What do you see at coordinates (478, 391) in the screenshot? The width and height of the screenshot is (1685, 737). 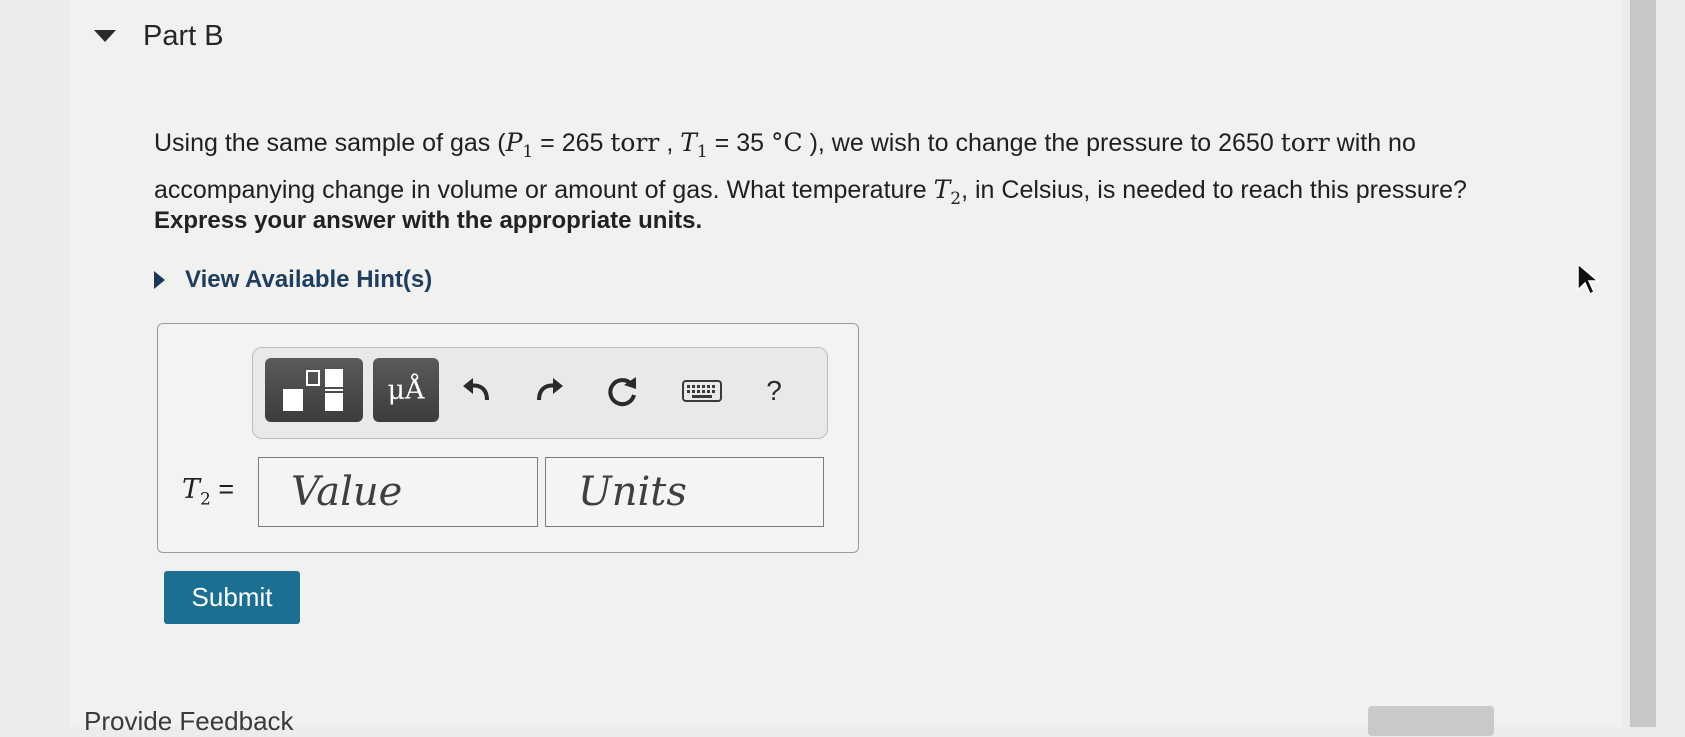 I see `undo-icon` at bounding box center [478, 391].